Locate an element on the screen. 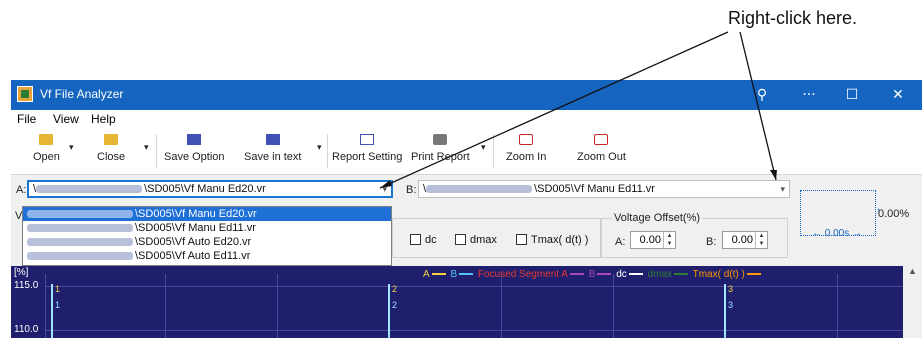 This screenshot has height=338, width=922. menu-view: View is located at coordinates (66, 119).